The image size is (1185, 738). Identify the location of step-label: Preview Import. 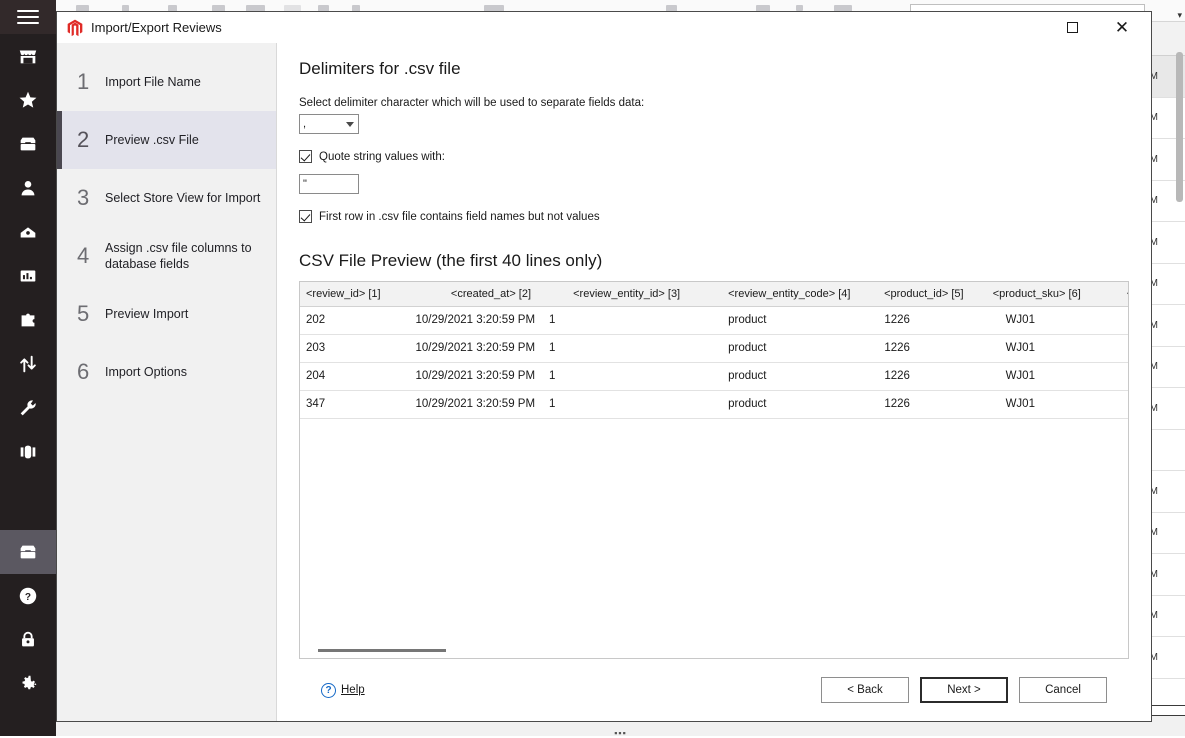
(146, 314).